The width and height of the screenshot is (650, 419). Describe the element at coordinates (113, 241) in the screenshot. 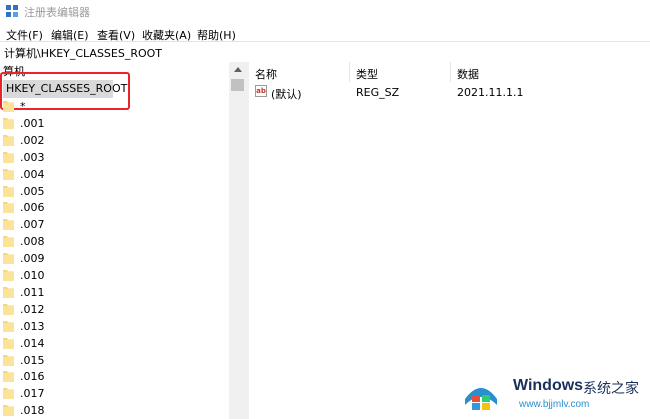

I see `tree-node: .008` at that location.